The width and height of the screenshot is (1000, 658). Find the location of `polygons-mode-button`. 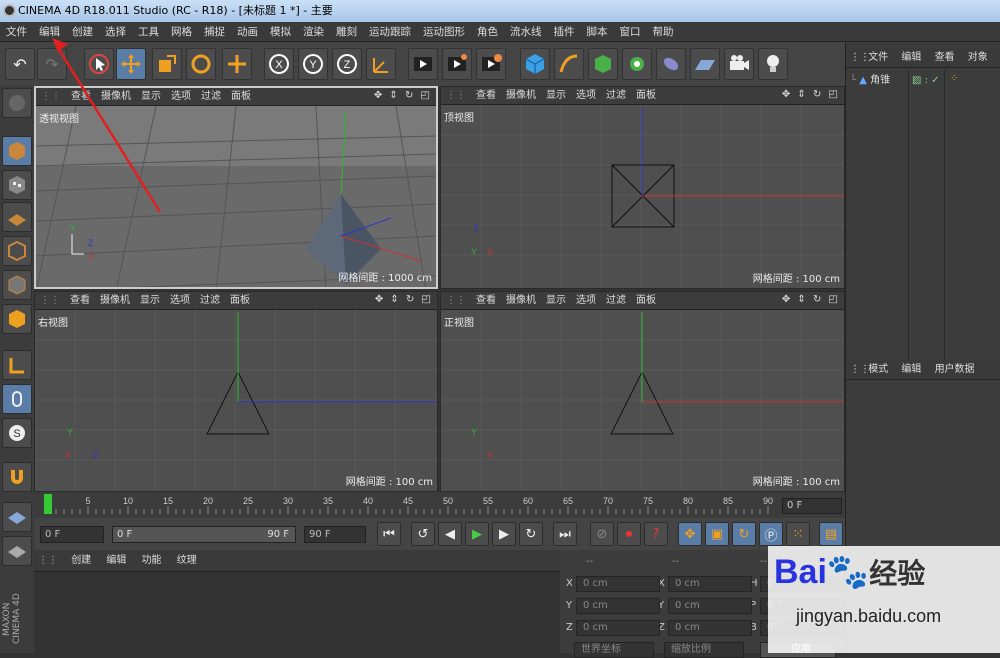

polygons-mode-button is located at coordinates (17, 319).